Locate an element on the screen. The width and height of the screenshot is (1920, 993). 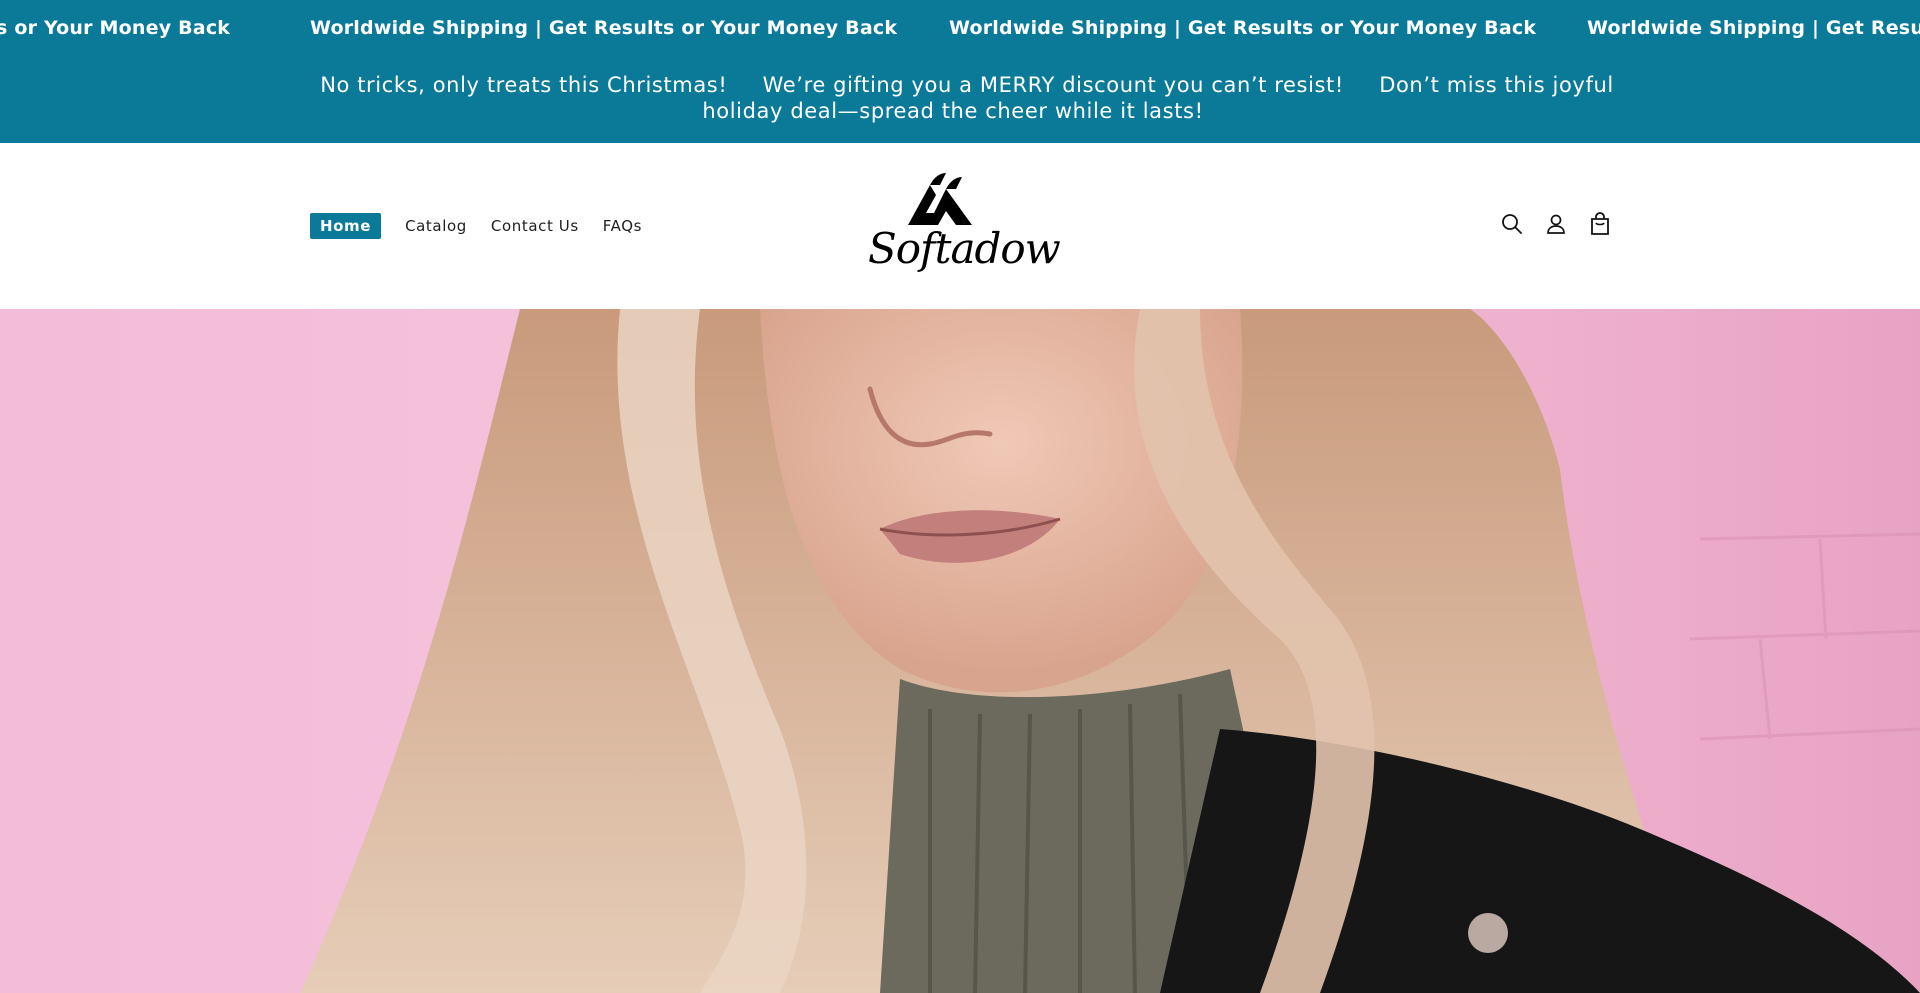
logo-mark-icon is located at coordinates (940, 199).